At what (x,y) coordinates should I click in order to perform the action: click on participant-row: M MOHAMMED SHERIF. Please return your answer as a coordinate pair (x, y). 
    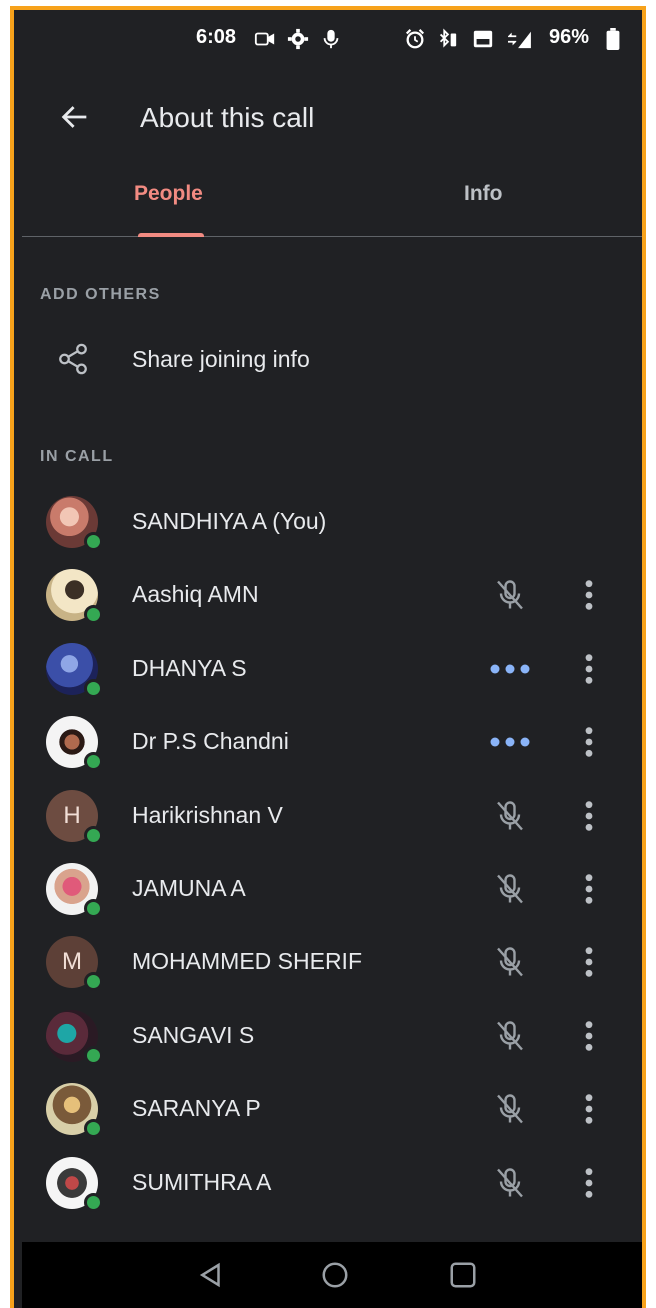
    Looking at the image, I should click on (332, 964).